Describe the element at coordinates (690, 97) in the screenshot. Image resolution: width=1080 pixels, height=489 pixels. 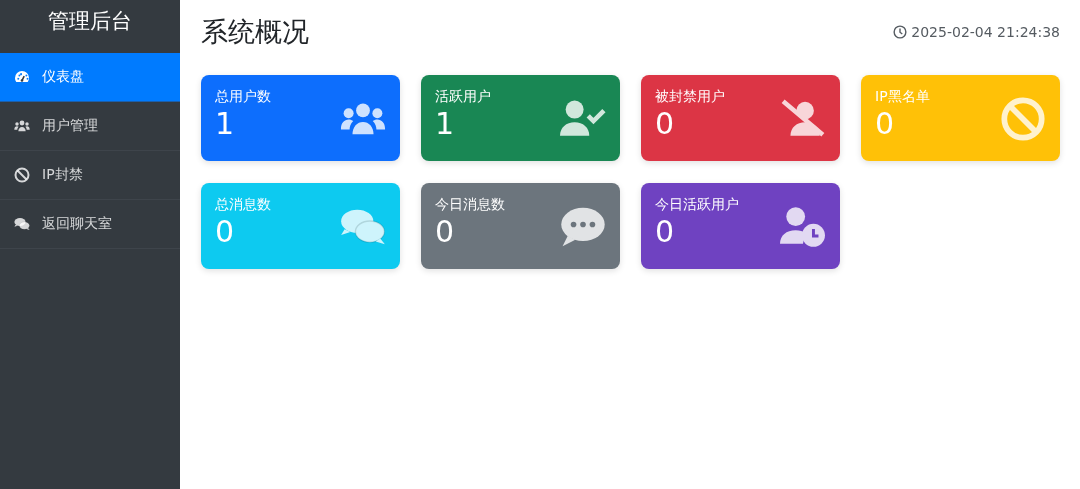
I see `stat-label: 被封禁用户` at that location.